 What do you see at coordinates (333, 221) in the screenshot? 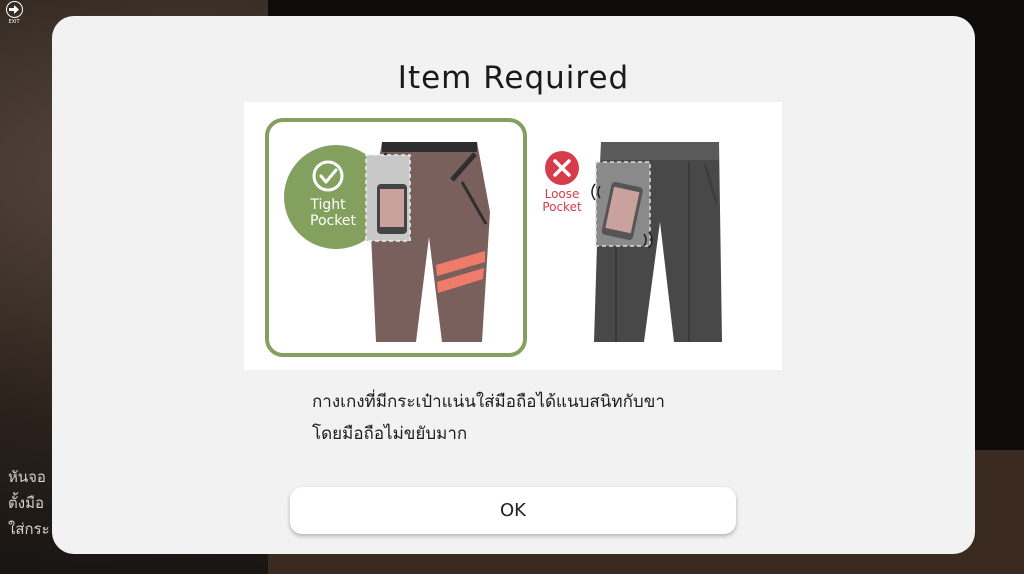
I see `tight-label-line2: Pocket` at bounding box center [333, 221].